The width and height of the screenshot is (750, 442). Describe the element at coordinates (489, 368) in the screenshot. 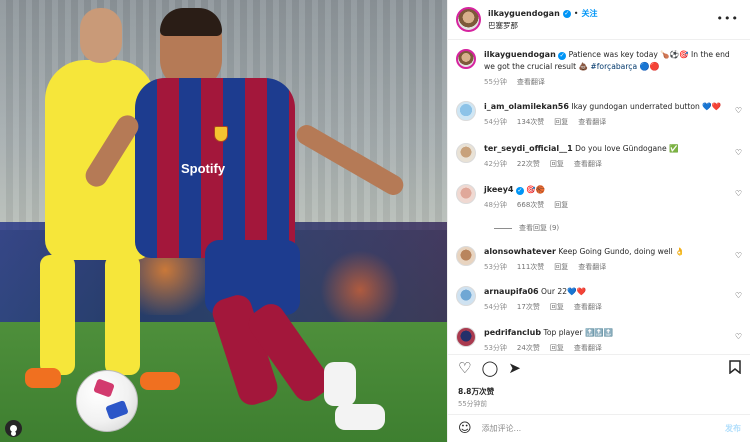

I see `comment-icon: ◯` at that location.